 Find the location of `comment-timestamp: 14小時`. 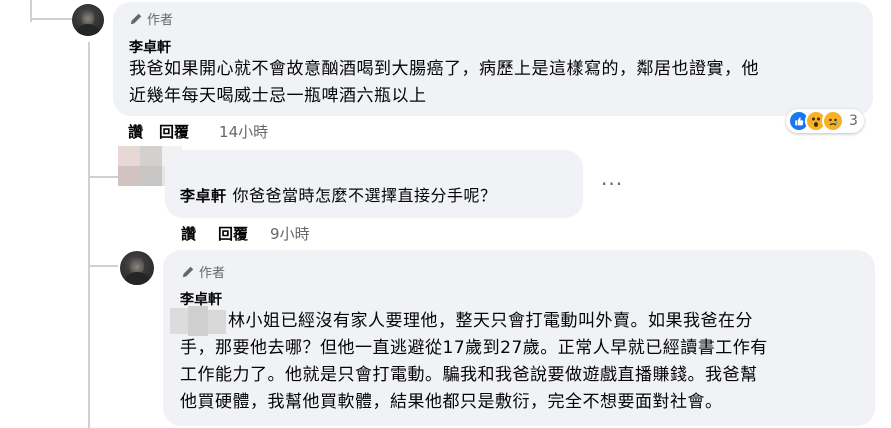

comment-timestamp: 14小時 is located at coordinates (243, 131).